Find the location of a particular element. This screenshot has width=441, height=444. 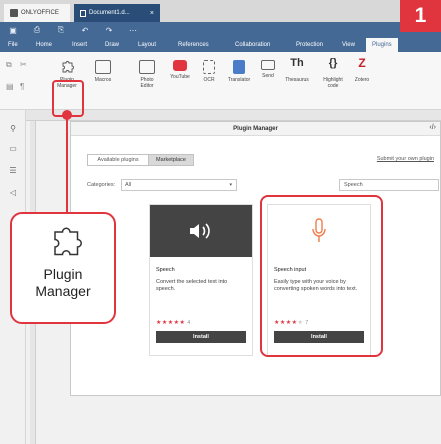

navigation-icon: ☰ is located at coordinates (13, 170).